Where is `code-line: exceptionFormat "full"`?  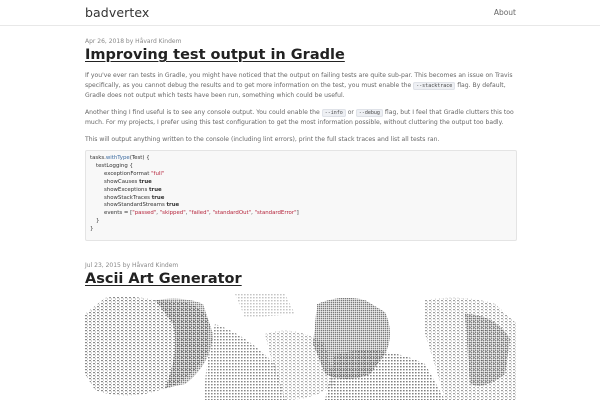 code-line: exceptionFormat "full" is located at coordinates (303, 175).